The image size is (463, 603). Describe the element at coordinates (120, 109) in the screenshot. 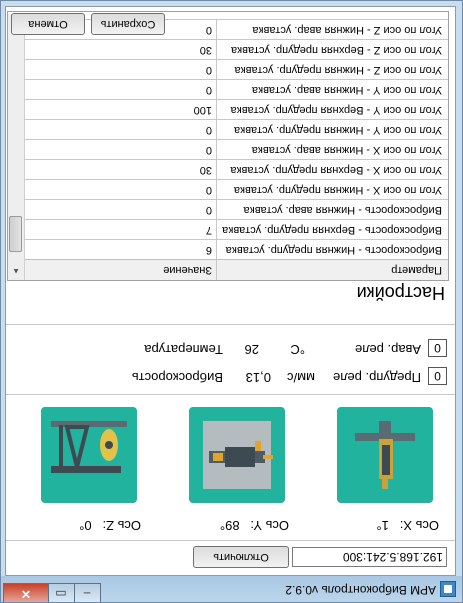

I see `value-cell: 100` at that location.